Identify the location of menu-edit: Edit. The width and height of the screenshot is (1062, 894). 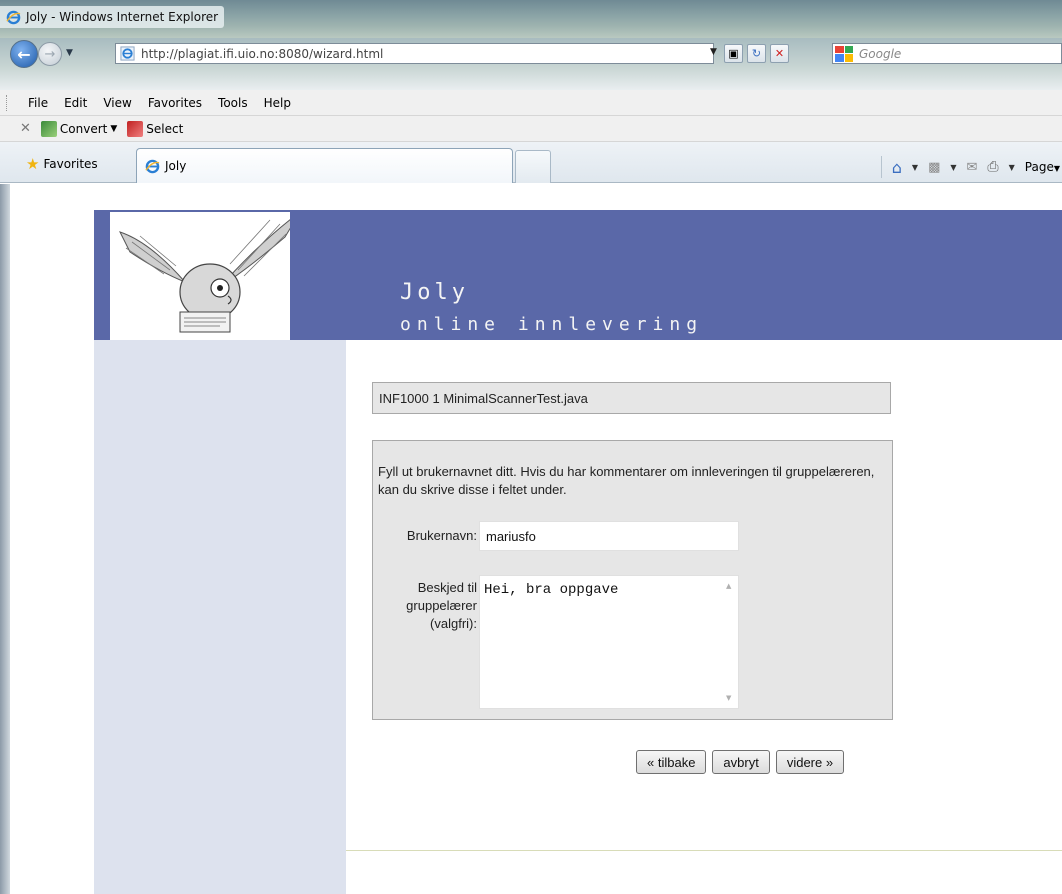
(75, 103).